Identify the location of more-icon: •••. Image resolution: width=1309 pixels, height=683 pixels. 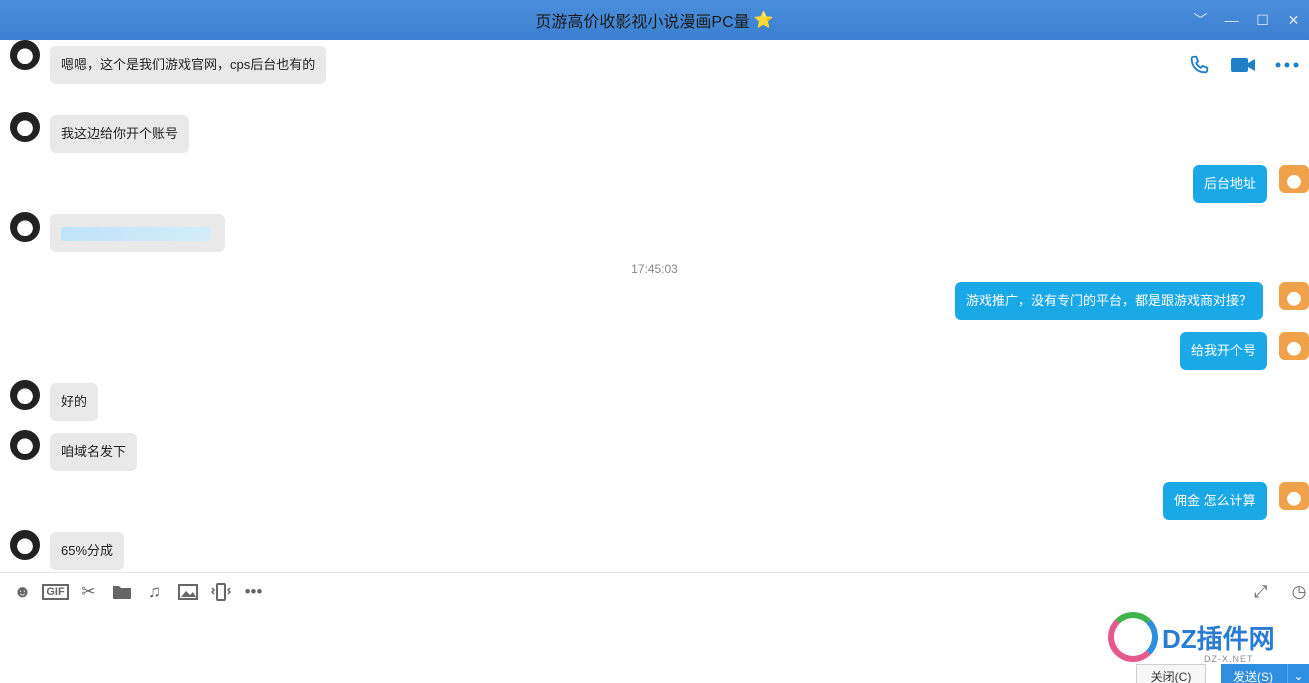
(253, 592).